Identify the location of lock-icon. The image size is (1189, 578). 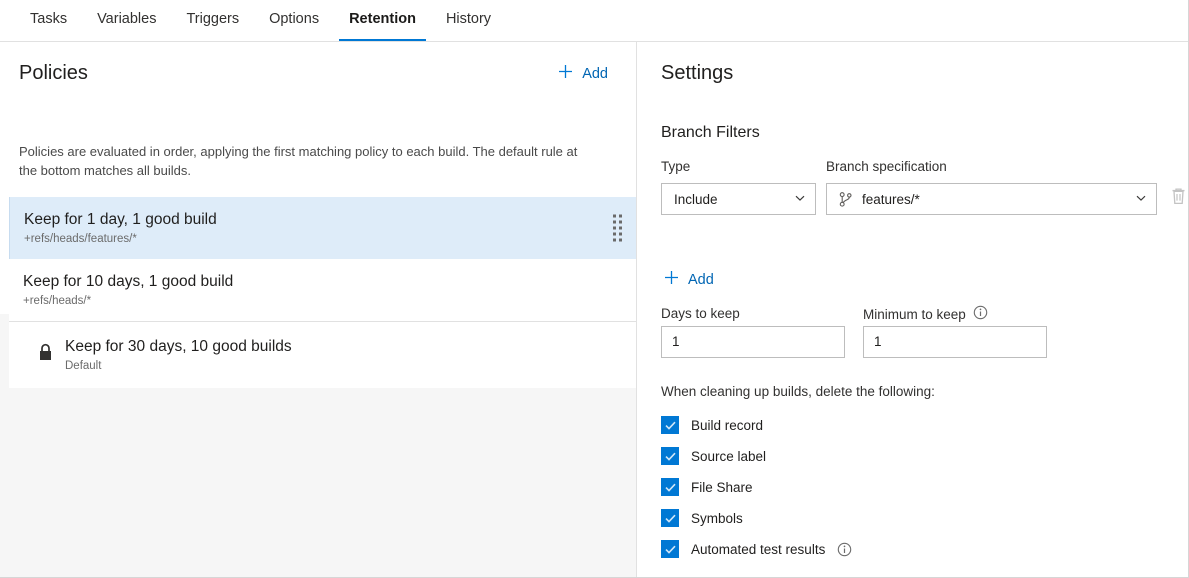
(45, 355).